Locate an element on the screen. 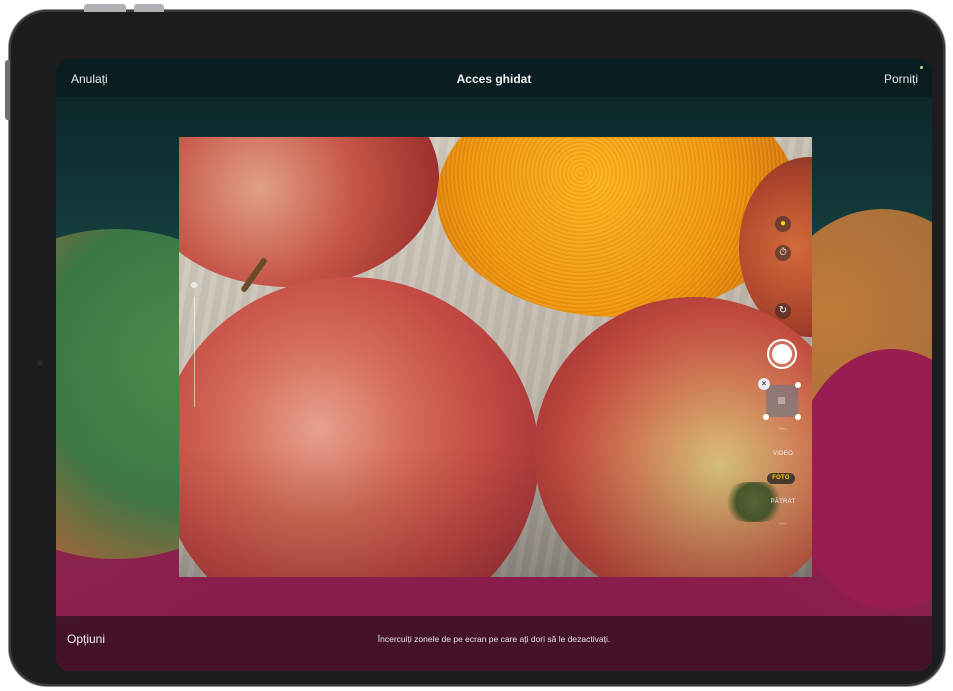 The width and height of the screenshot is (953, 691). shutter-inner is located at coordinates (782, 354).